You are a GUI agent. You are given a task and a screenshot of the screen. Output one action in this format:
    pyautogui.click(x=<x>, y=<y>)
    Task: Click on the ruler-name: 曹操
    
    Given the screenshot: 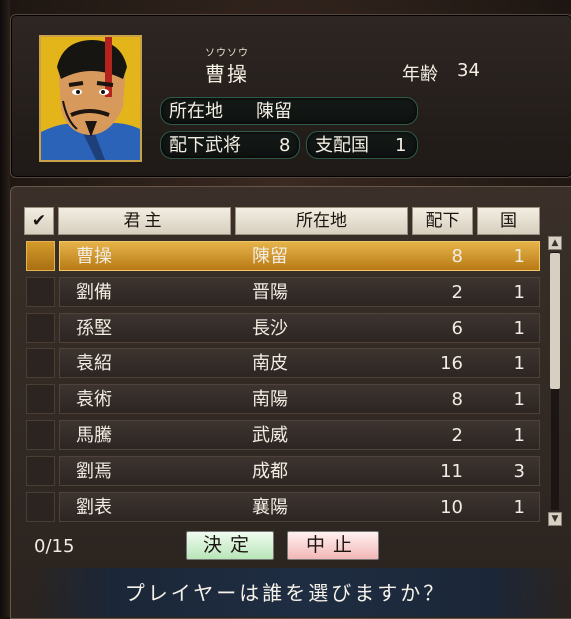 What is the action you would take?
    pyautogui.click(x=227, y=74)
    